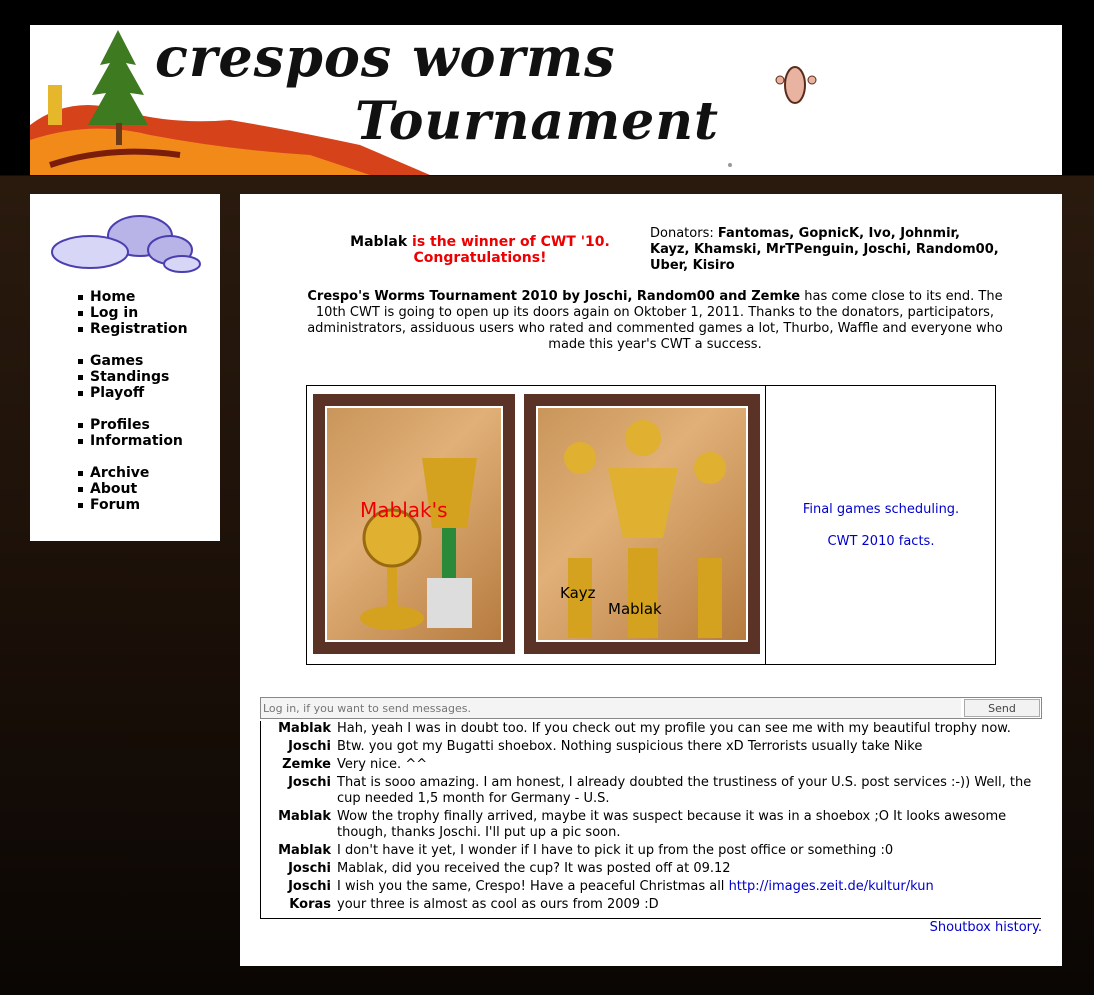  What do you see at coordinates (611, 708) in the screenshot?
I see `shoutbox-input` at bounding box center [611, 708].